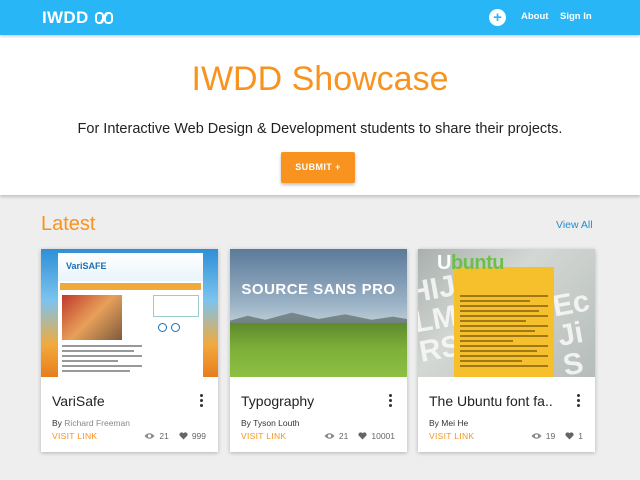 The image size is (640, 480). Describe the element at coordinates (92, 317) in the screenshot. I see `classroom-photo` at that location.